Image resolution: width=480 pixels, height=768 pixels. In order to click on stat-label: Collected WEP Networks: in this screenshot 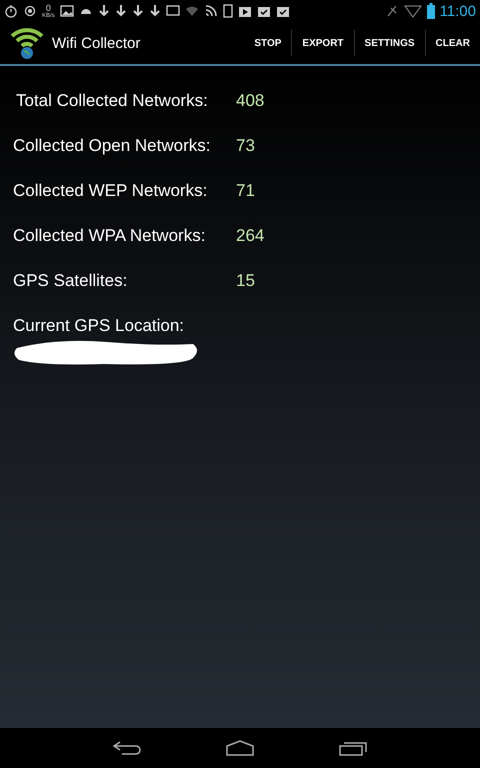, I will do `click(110, 190)`.